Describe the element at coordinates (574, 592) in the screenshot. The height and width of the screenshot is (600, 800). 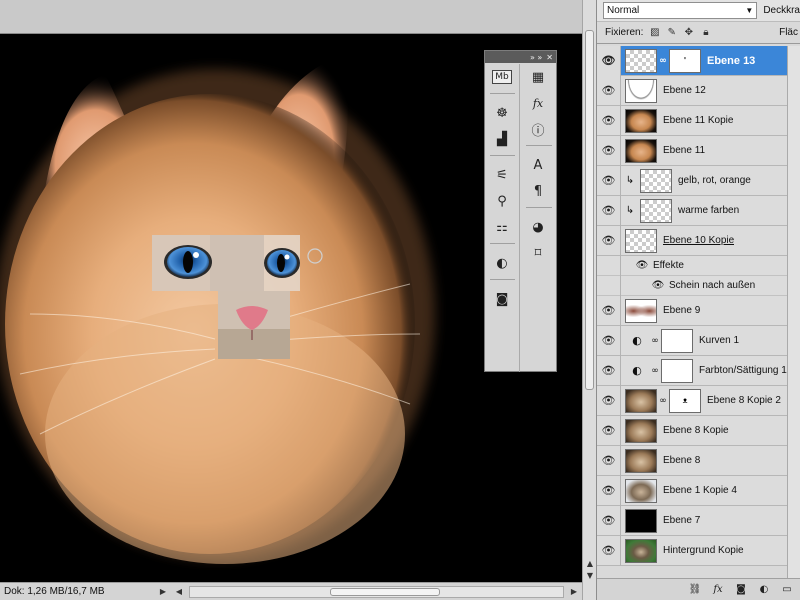
I see `scroll-right-arrow-icon: ▶` at that location.